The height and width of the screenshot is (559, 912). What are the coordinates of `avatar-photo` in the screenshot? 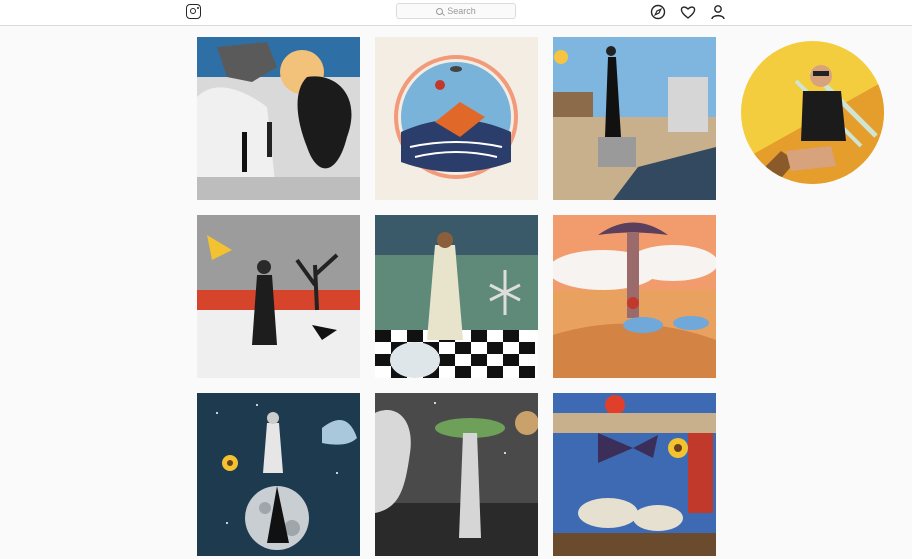 It's located at (812, 112).